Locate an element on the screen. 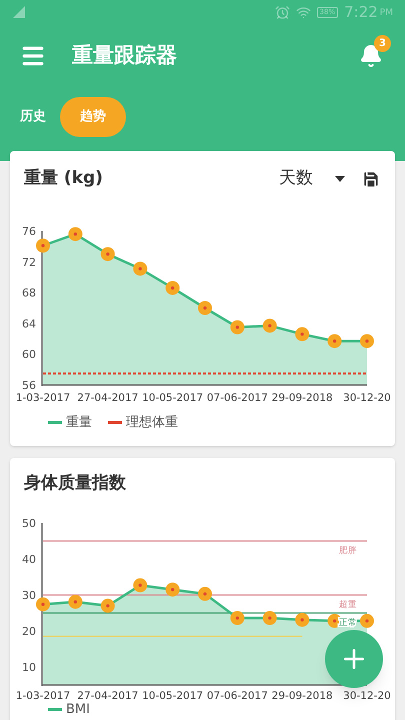 The image size is (405, 720). reference-label: 超重 is located at coordinates (348, 605).